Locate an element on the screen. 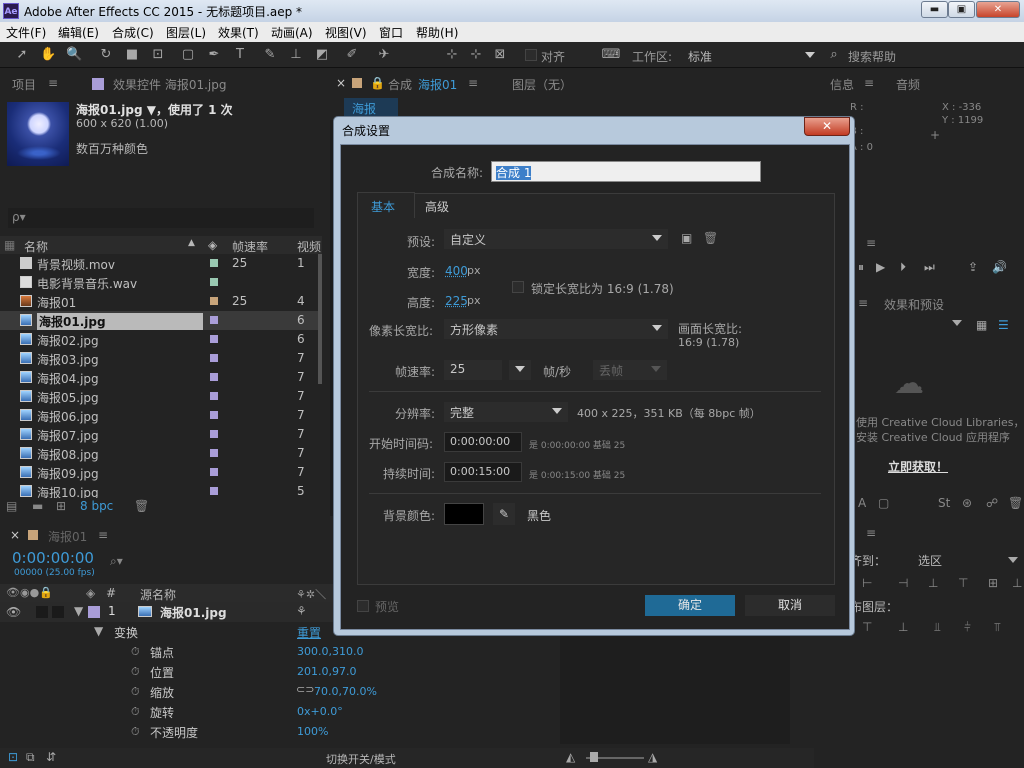  project-search-input: ρ▾ is located at coordinates (161, 218).